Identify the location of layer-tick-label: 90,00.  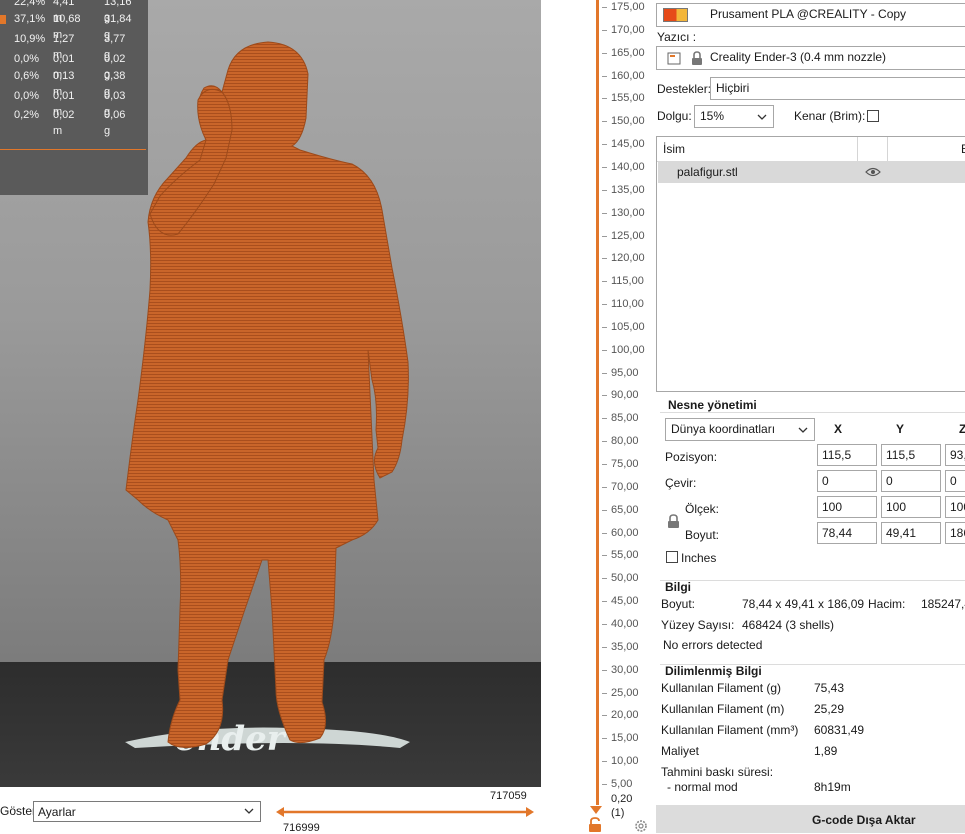
(625, 395).